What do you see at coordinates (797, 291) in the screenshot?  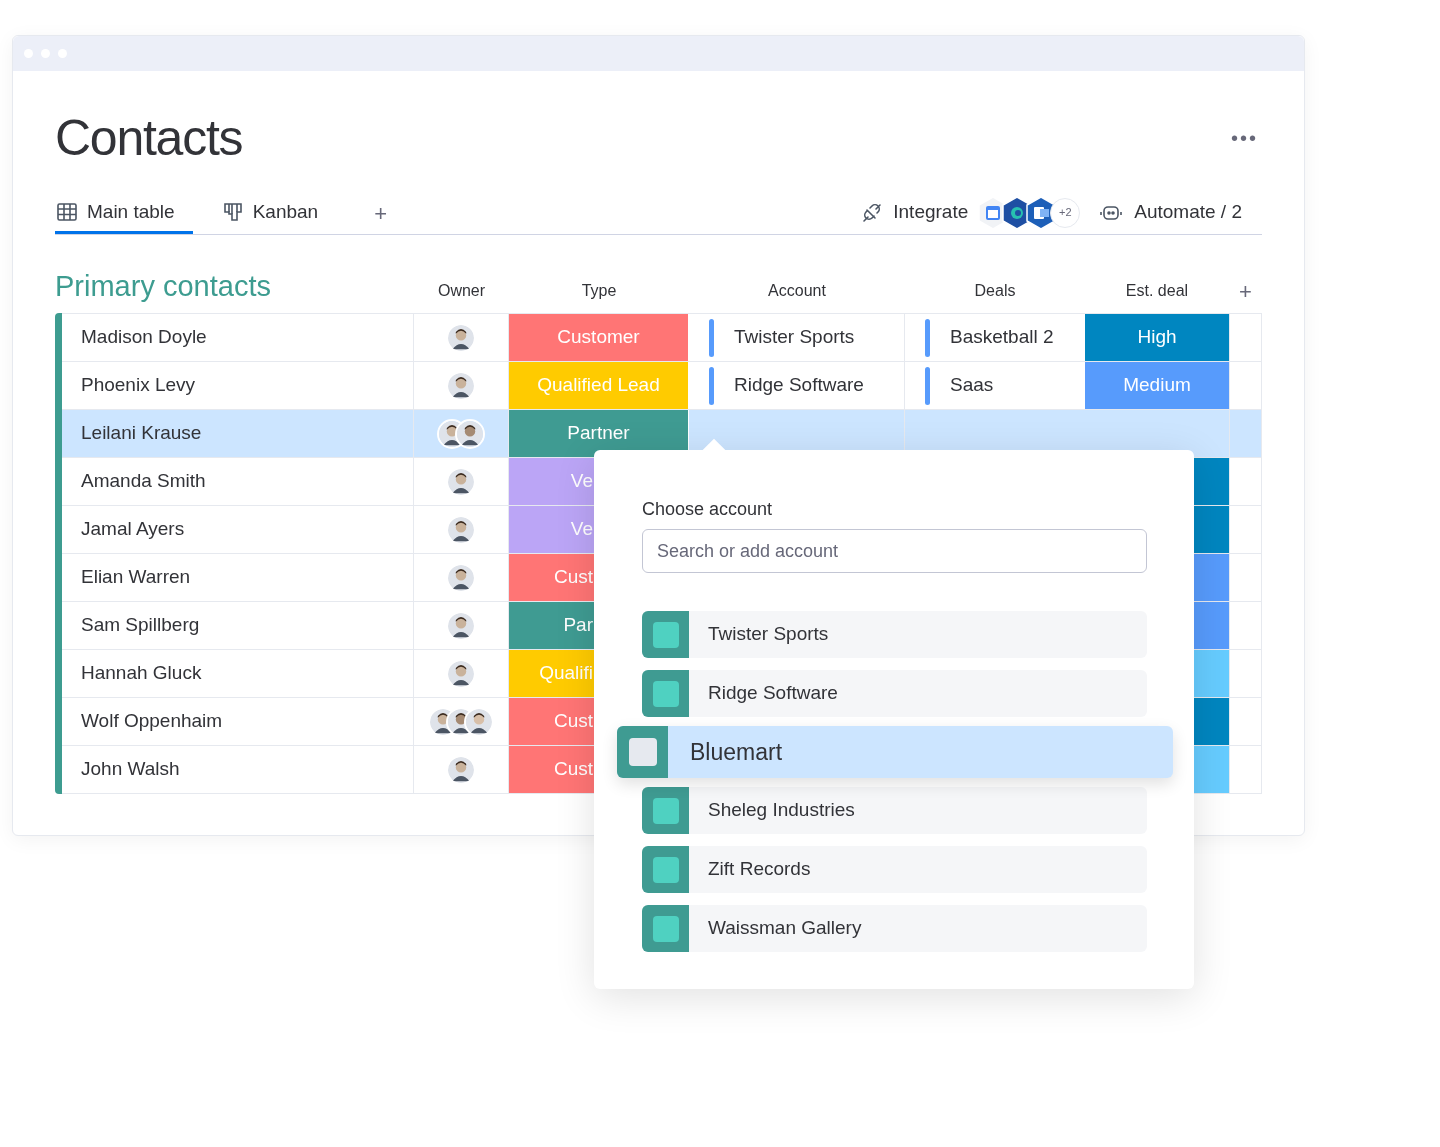 I see `column-header: Account` at bounding box center [797, 291].